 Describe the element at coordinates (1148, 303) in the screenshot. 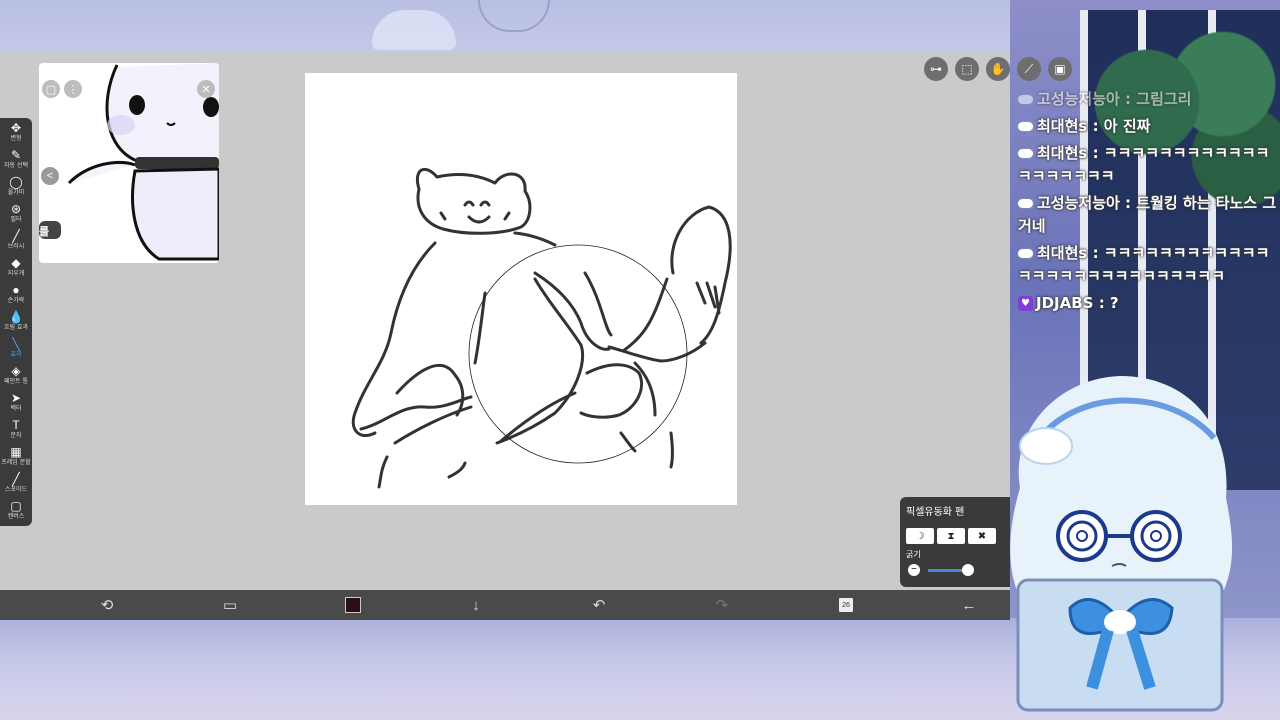

I see `chat-message: ♥ JDJABS : ?` at that location.